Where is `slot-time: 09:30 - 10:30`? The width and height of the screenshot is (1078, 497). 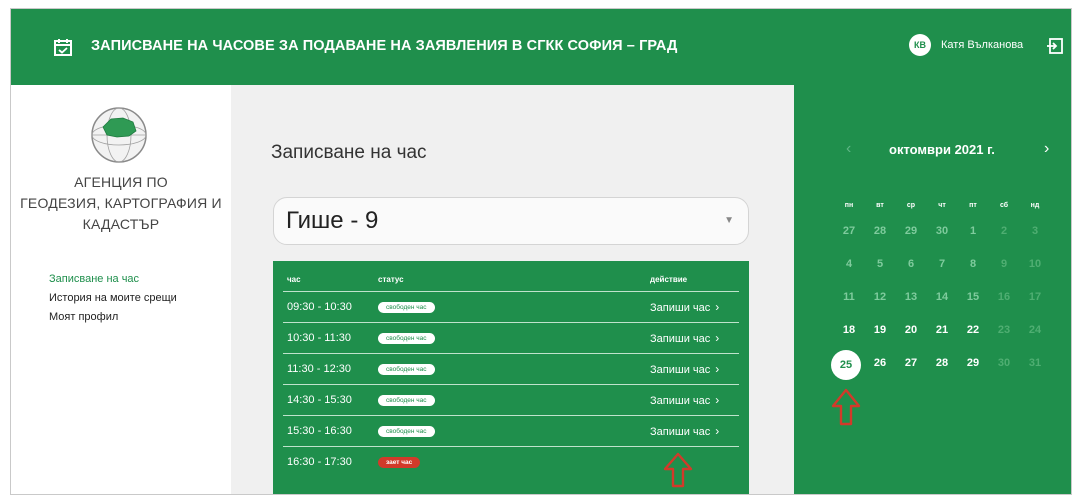
slot-time: 09:30 - 10:30 is located at coordinates (319, 307).